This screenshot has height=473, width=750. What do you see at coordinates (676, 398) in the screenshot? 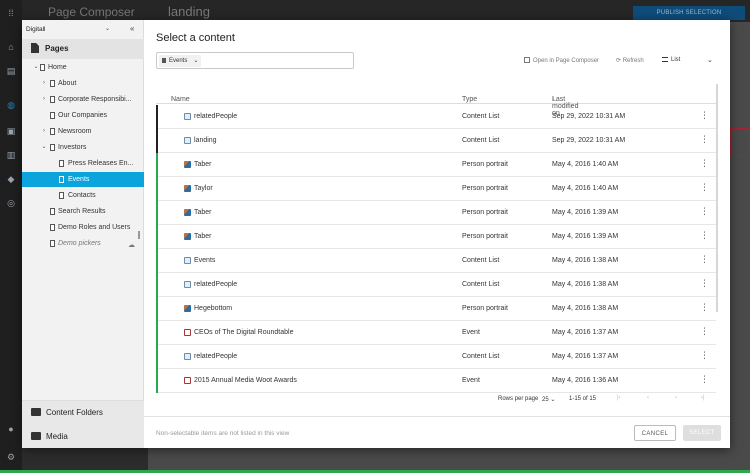
I see `next-page-icon: ›` at bounding box center [676, 398].